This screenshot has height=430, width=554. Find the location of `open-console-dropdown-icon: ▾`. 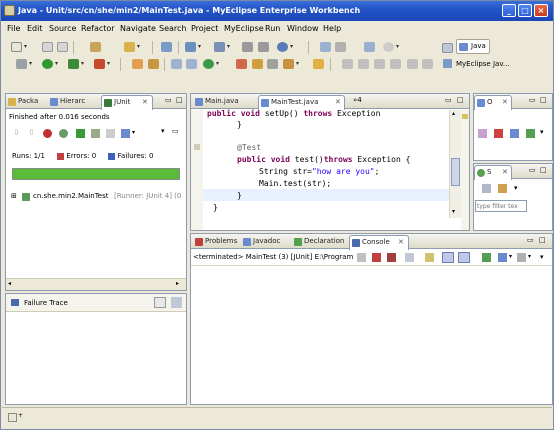

open-console-dropdown-icon: ▾ is located at coordinates (510, 256).